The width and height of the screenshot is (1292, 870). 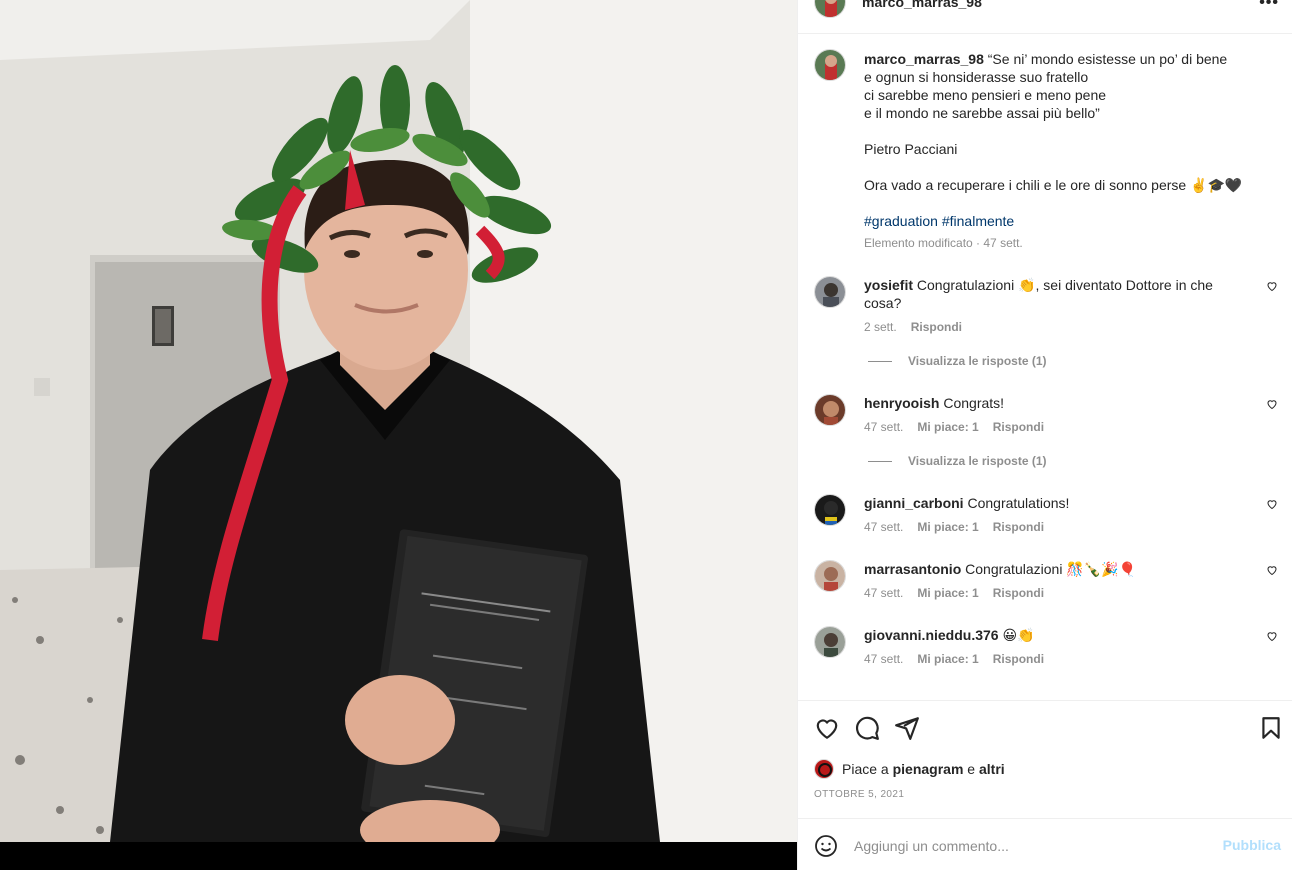 What do you see at coordinates (865, 769) in the screenshot?
I see `likes-prefix: Piace a` at bounding box center [865, 769].